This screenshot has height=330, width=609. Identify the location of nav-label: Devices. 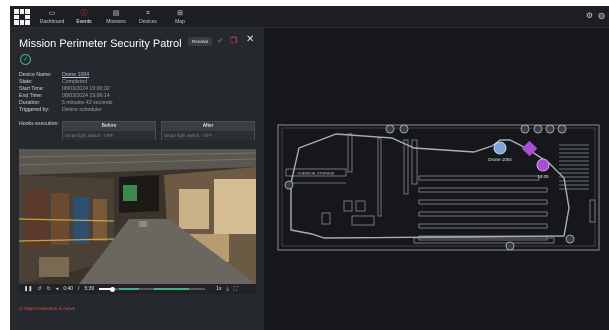
(148, 21).